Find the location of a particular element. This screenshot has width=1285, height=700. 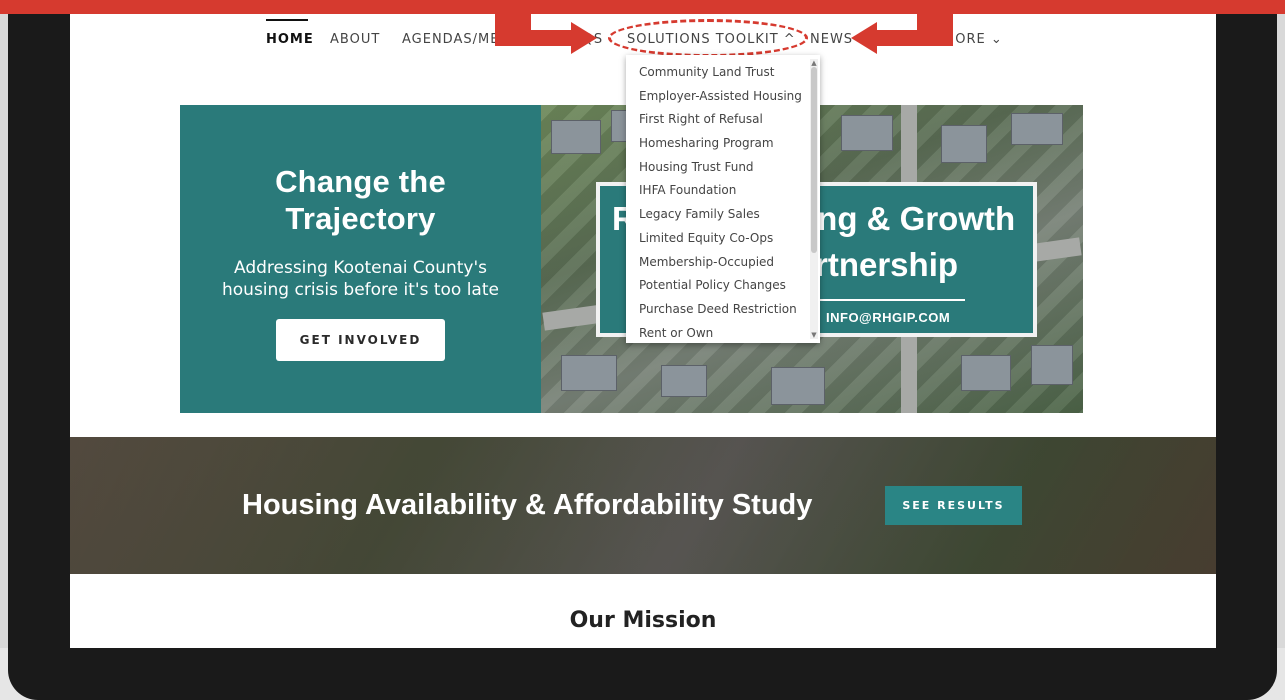

dropdown-item: First Right of Refusal is located at coordinates (723, 120).